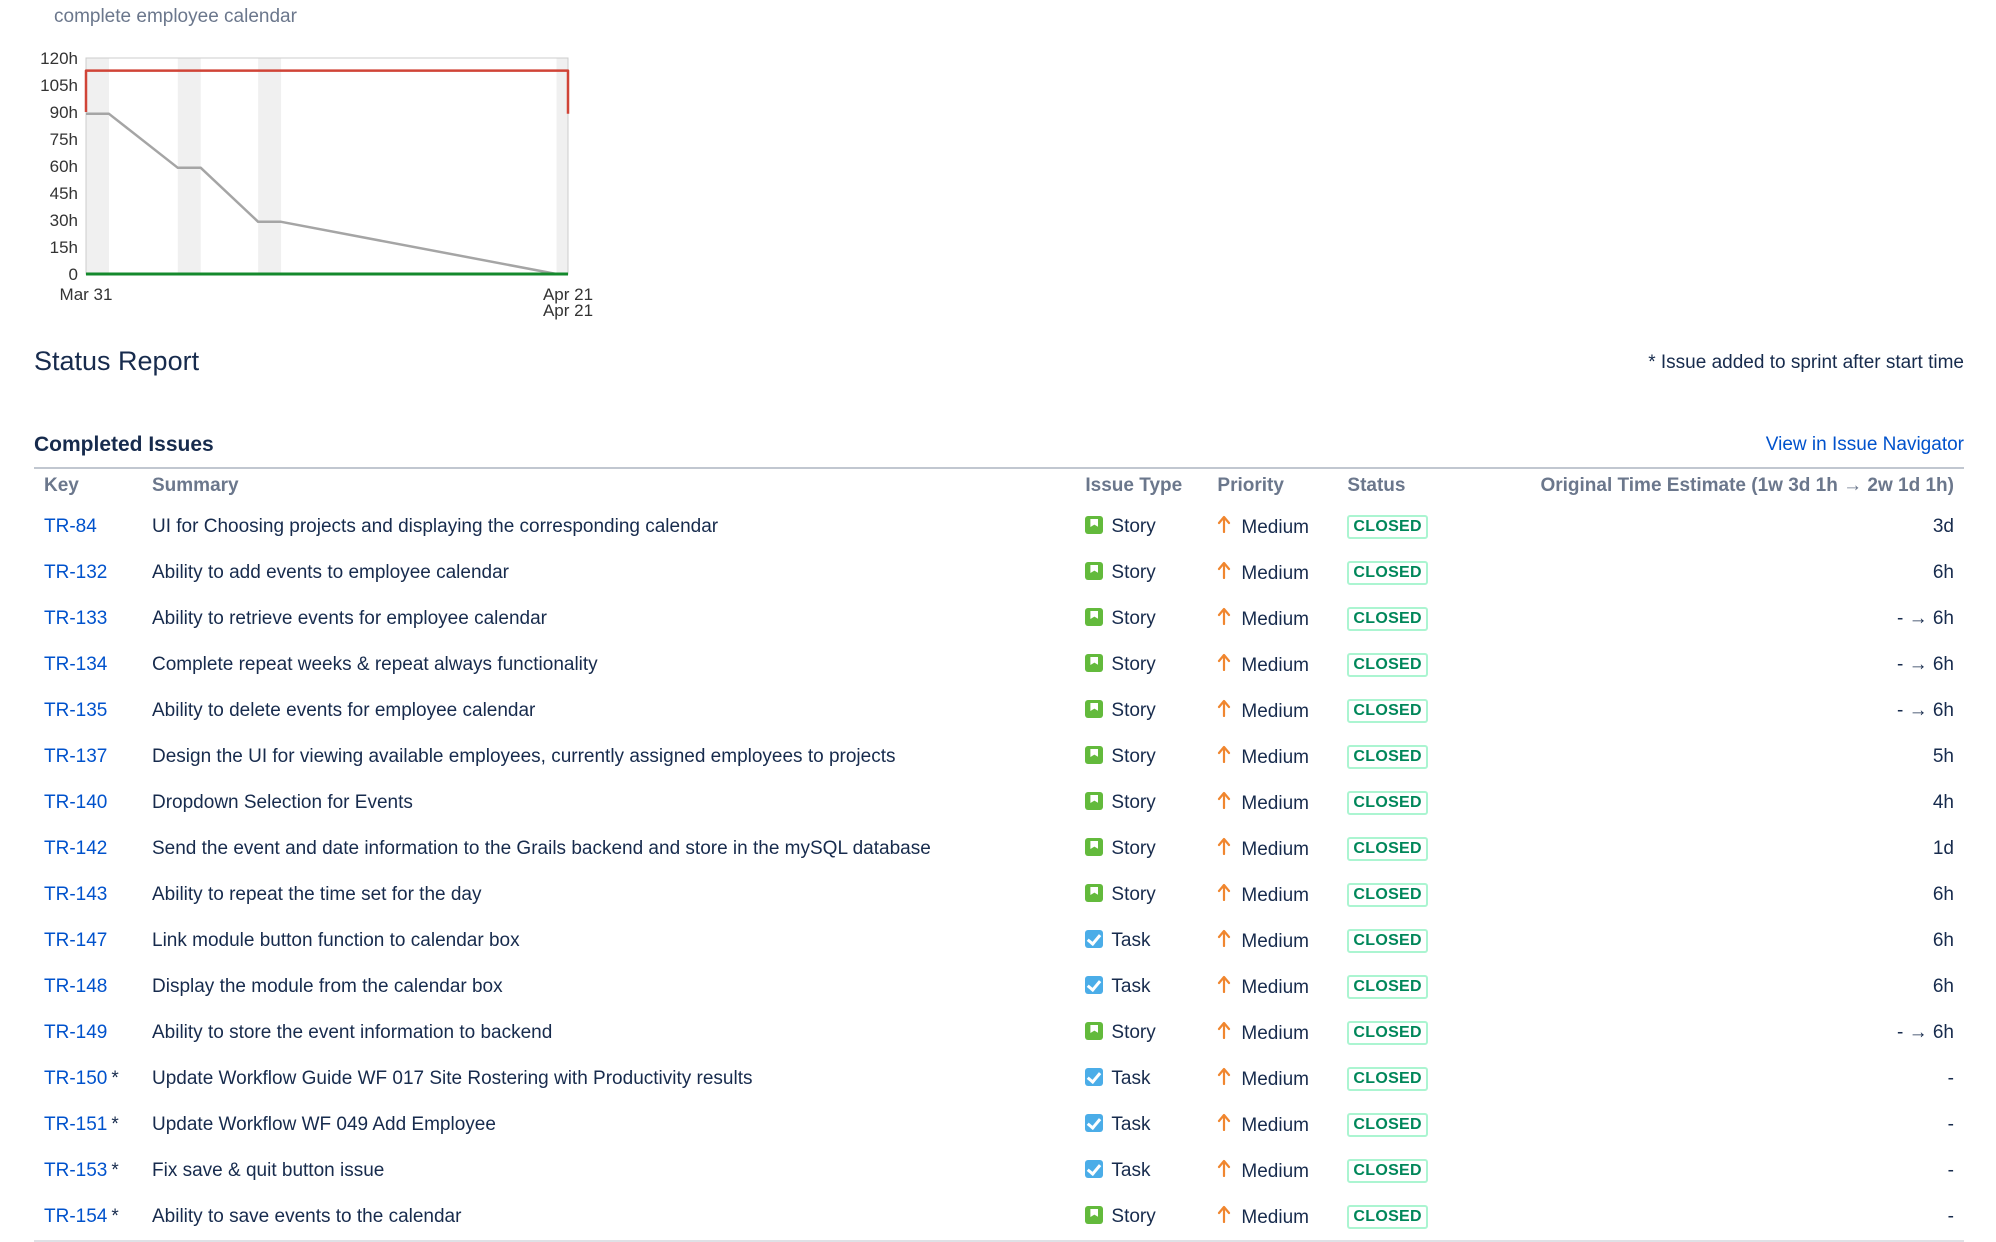 This screenshot has width=1996, height=1242. Describe the element at coordinates (75, 756) in the screenshot. I see `issue-key-link: TR-137` at that location.